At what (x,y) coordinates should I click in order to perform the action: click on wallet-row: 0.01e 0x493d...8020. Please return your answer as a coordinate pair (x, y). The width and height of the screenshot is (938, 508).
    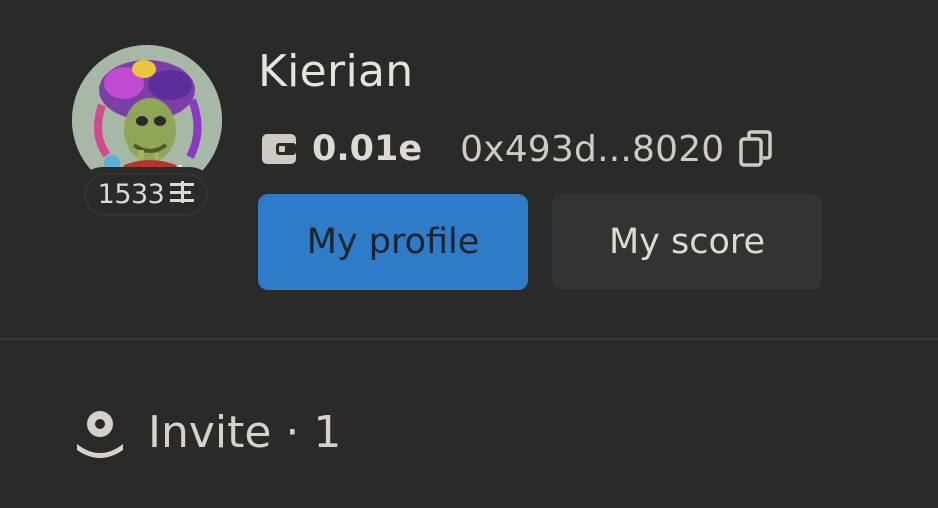
    Looking at the image, I should click on (517, 149).